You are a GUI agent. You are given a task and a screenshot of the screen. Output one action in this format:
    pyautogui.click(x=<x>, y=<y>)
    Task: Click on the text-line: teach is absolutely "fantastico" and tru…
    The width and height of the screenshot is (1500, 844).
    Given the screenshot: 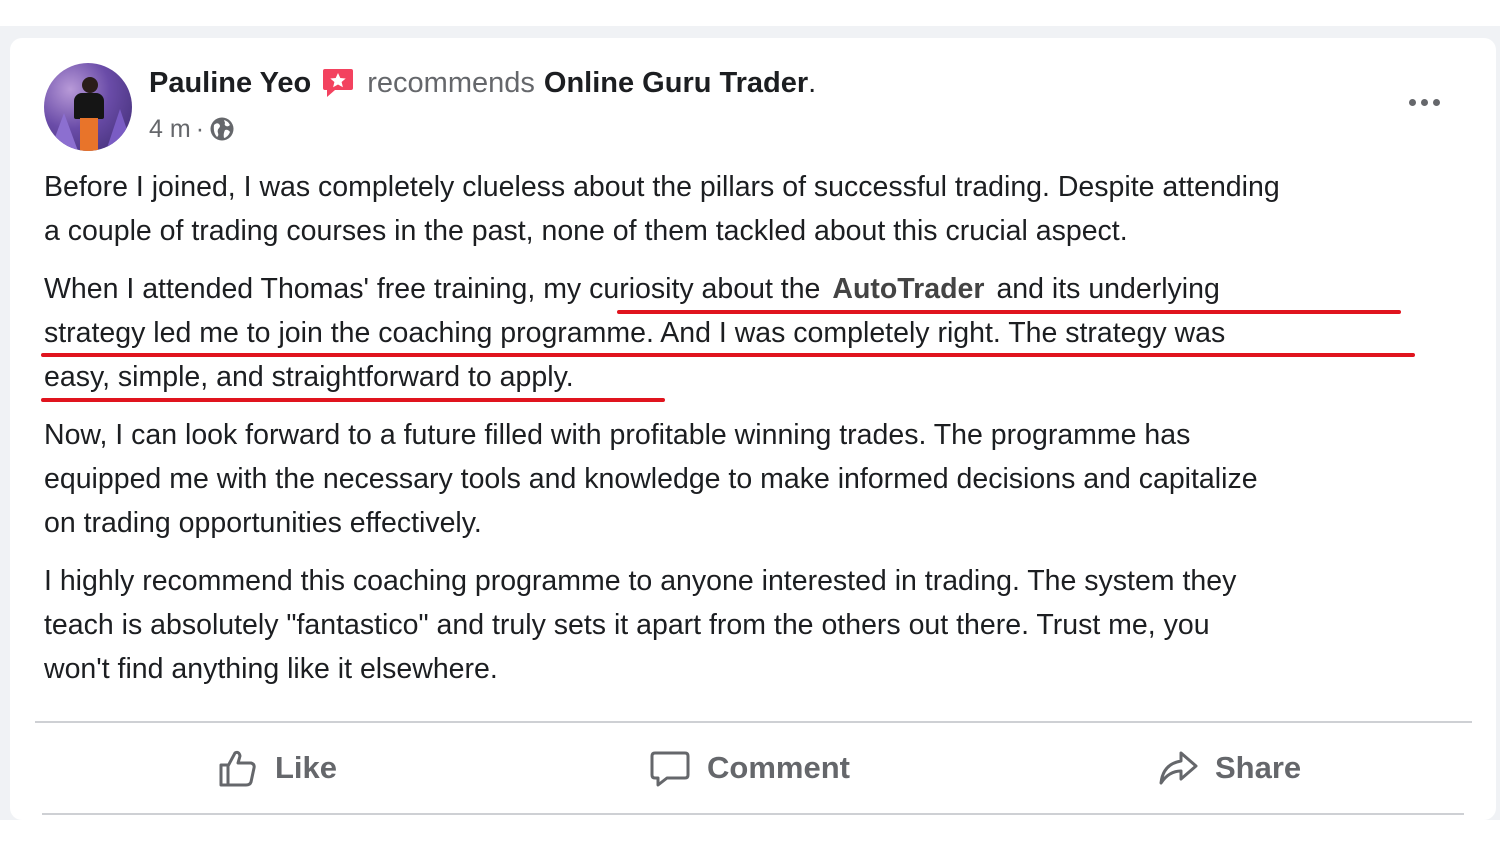 What is the action you would take?
    pyautogui.click(x=627, y=625)
    